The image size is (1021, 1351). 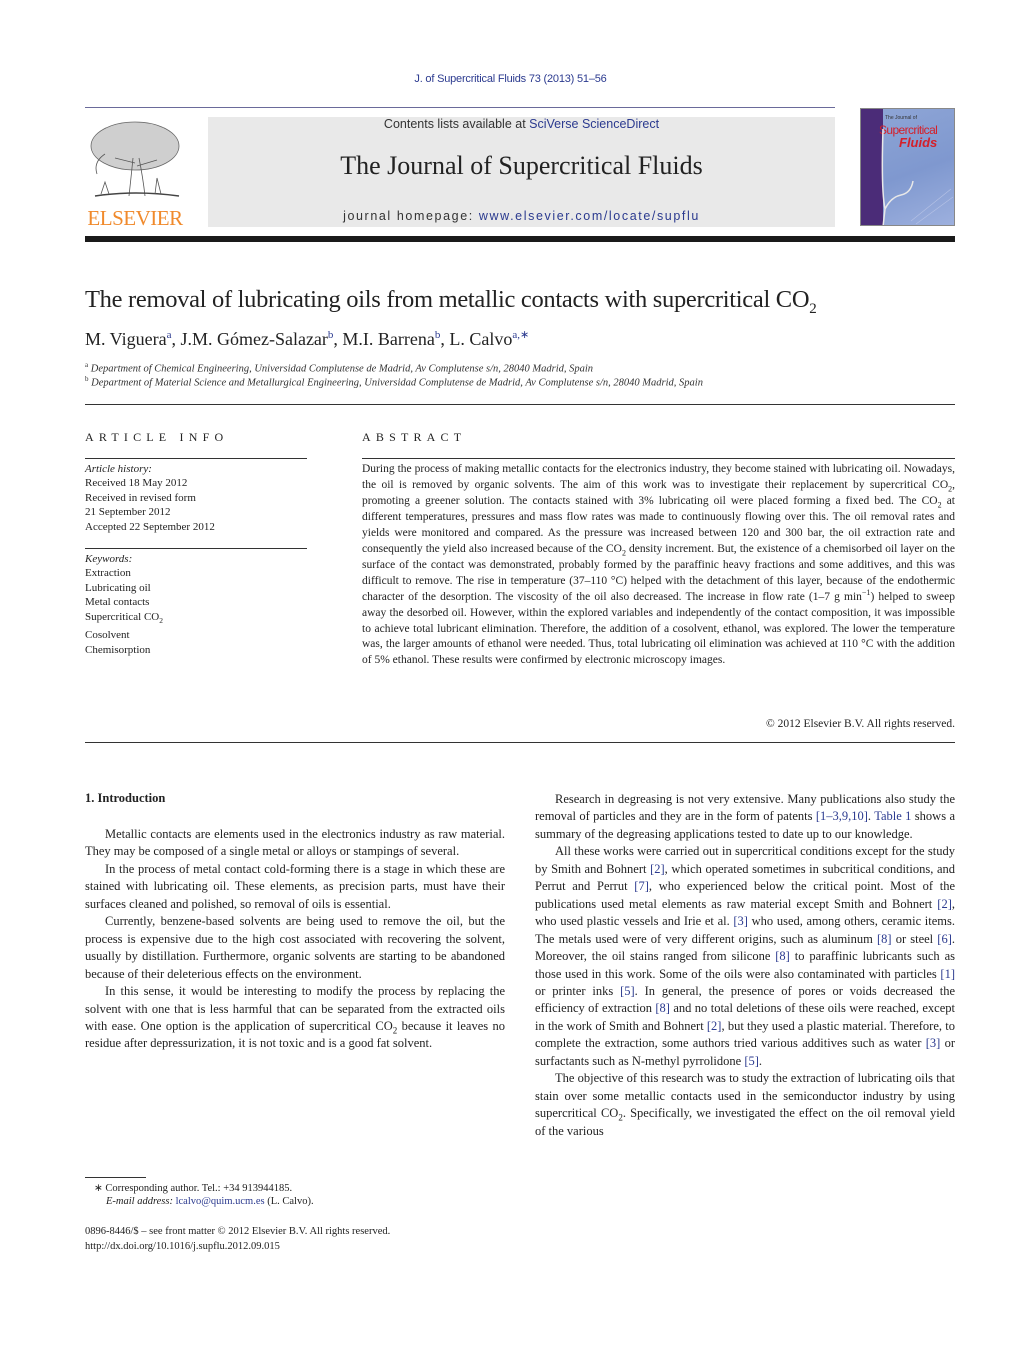 I want to click on elsevier-wordmark: ELSEVIER, so click(x=135, y=218).